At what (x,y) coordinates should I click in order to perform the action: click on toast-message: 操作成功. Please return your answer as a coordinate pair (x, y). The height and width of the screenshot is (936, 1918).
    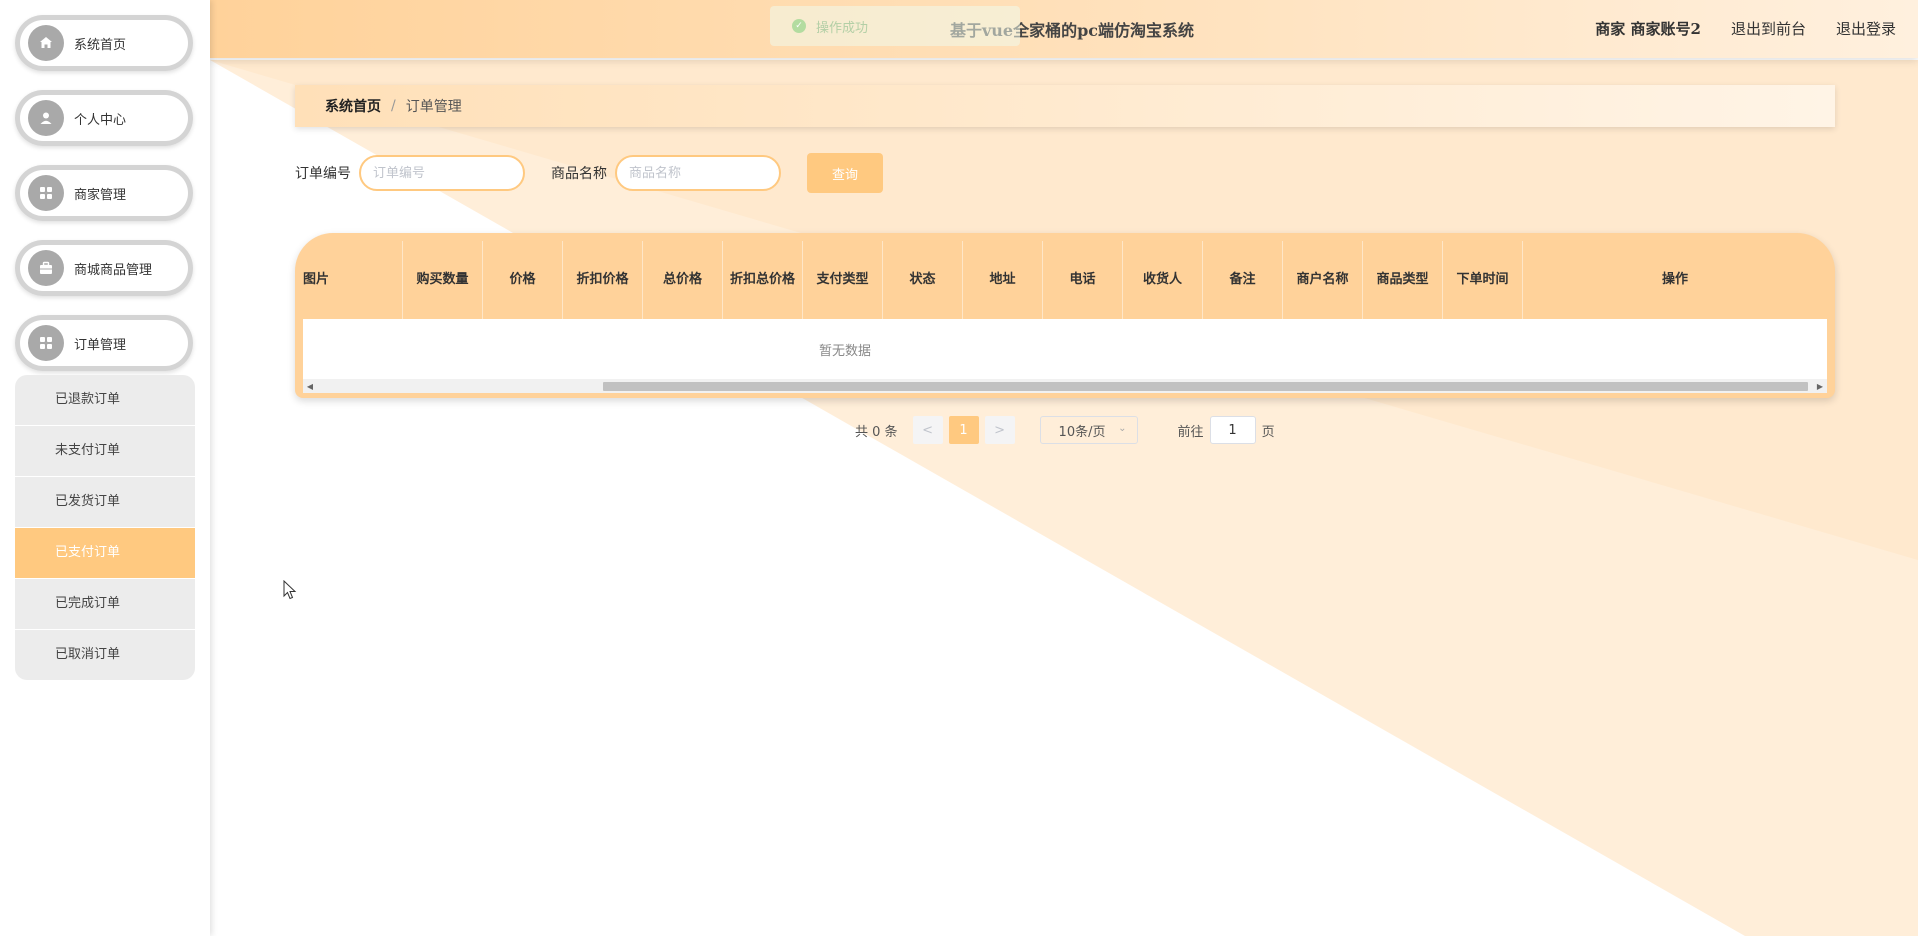
    Looking at the image, I should click on (842, 28).